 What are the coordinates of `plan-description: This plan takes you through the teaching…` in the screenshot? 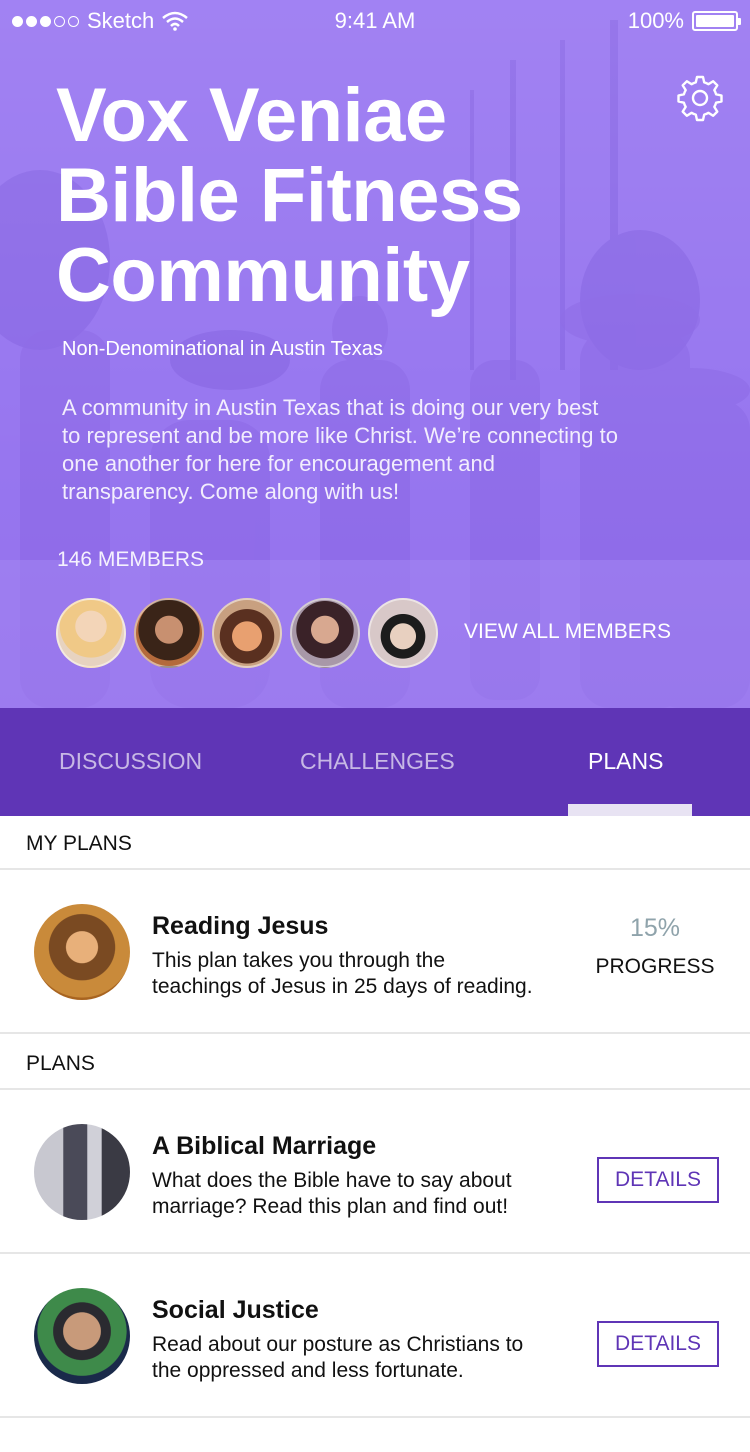 It's located at (362, 974).